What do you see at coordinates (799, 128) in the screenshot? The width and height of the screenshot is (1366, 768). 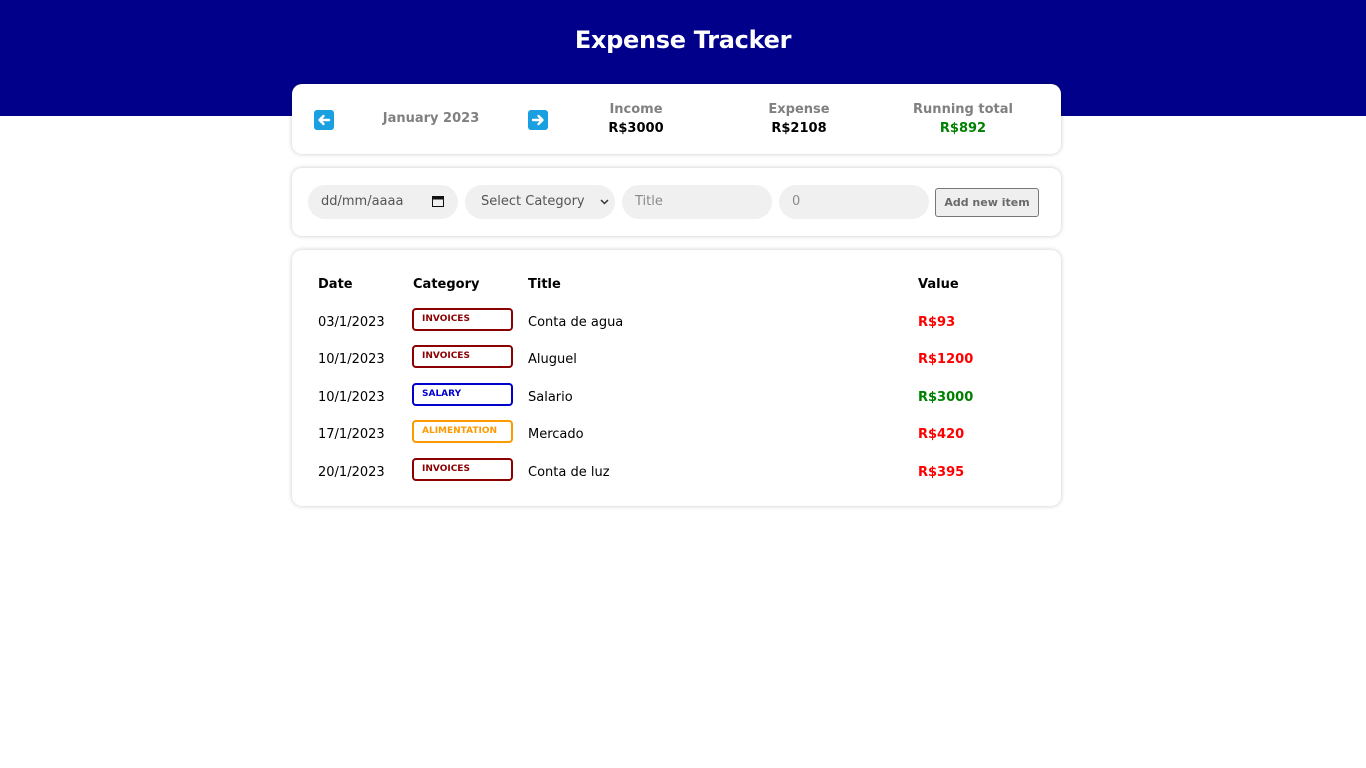 I see `expense-value: R$2108` at bounding box center [799, 128].